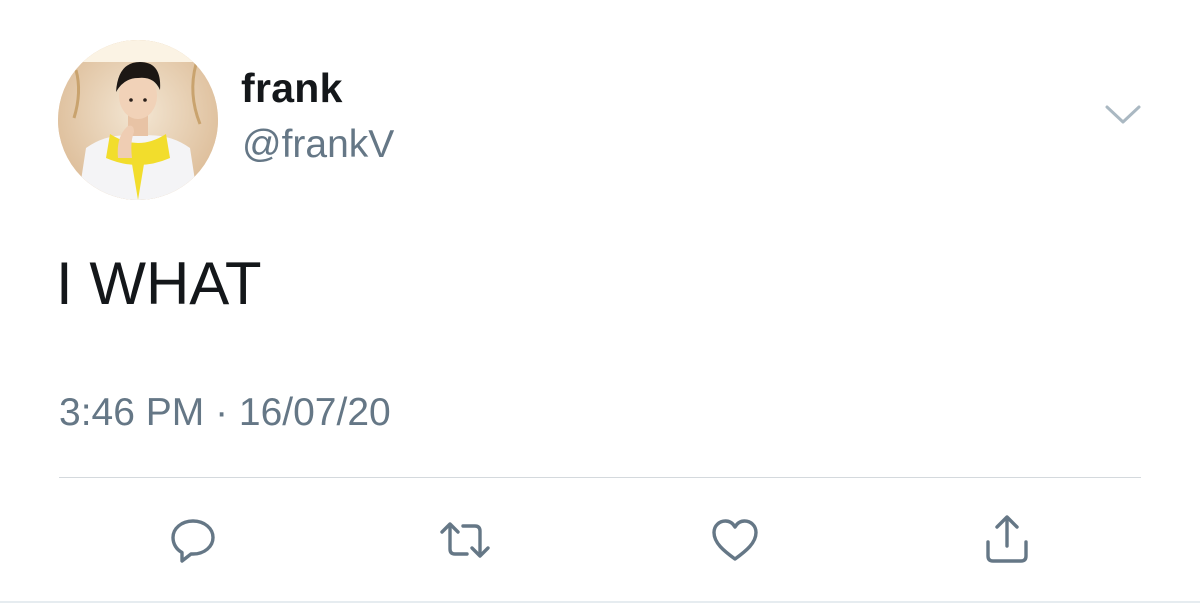 This screenshot has width=1200, height=606. Describe the element at coordinates (159, 283) in the screenshot. I see `tweet-text: I WHAT` at that location.